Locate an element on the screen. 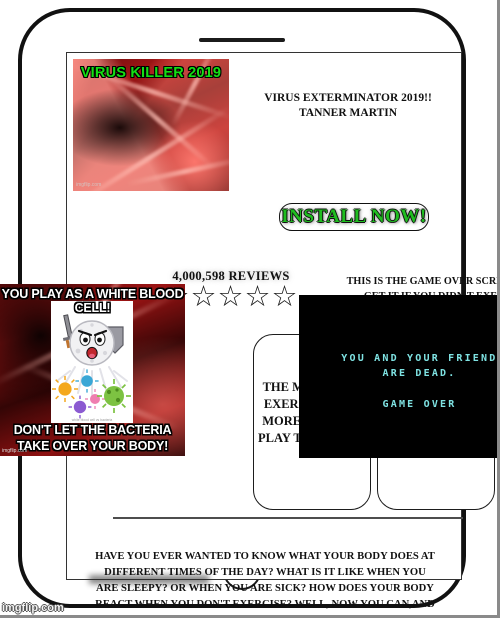 The width and height of the screenshot is (500, 618). imgflip-watermark: imgflip.com is located at coordinates (33, 608).